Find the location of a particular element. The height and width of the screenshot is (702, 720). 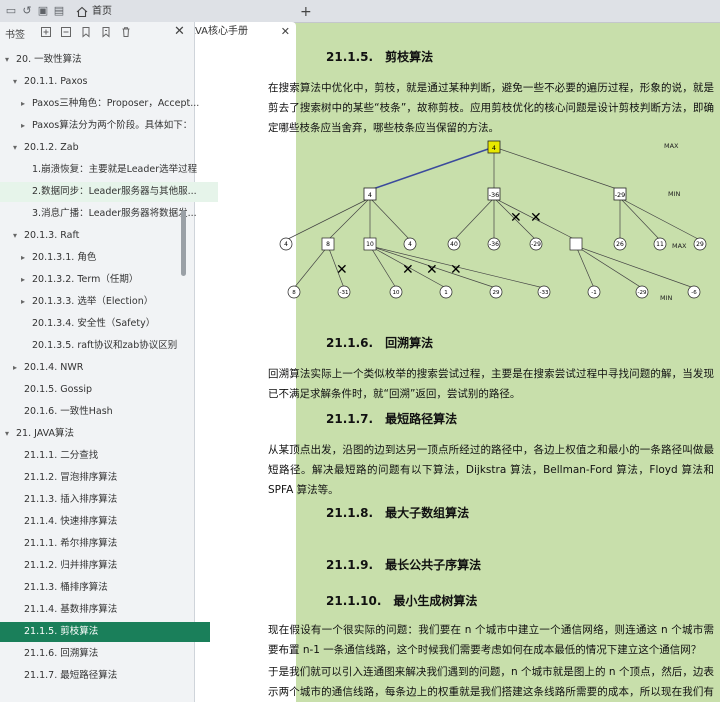

sidebar-item-nwr: ▸ 20.1.4. NWR is located at coordinates (105, 368).